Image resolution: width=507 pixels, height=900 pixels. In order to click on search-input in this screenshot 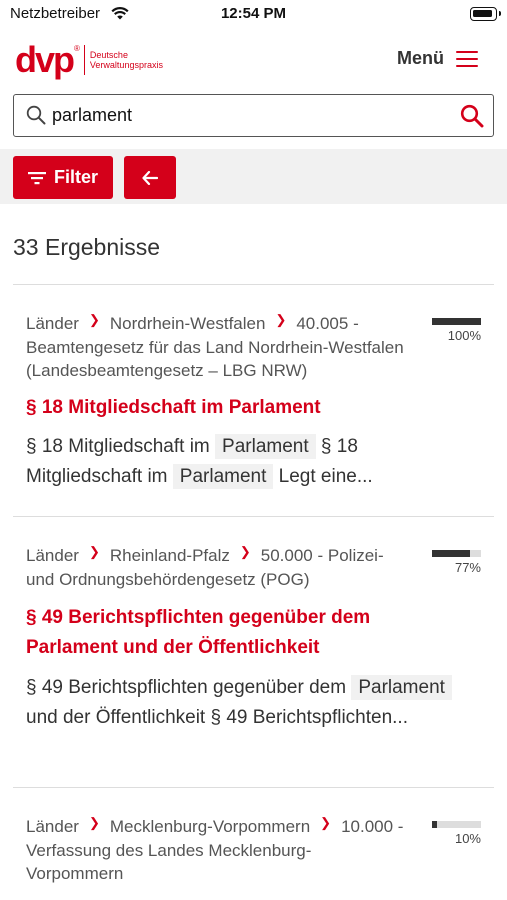, I will do `click(252, 115)`.